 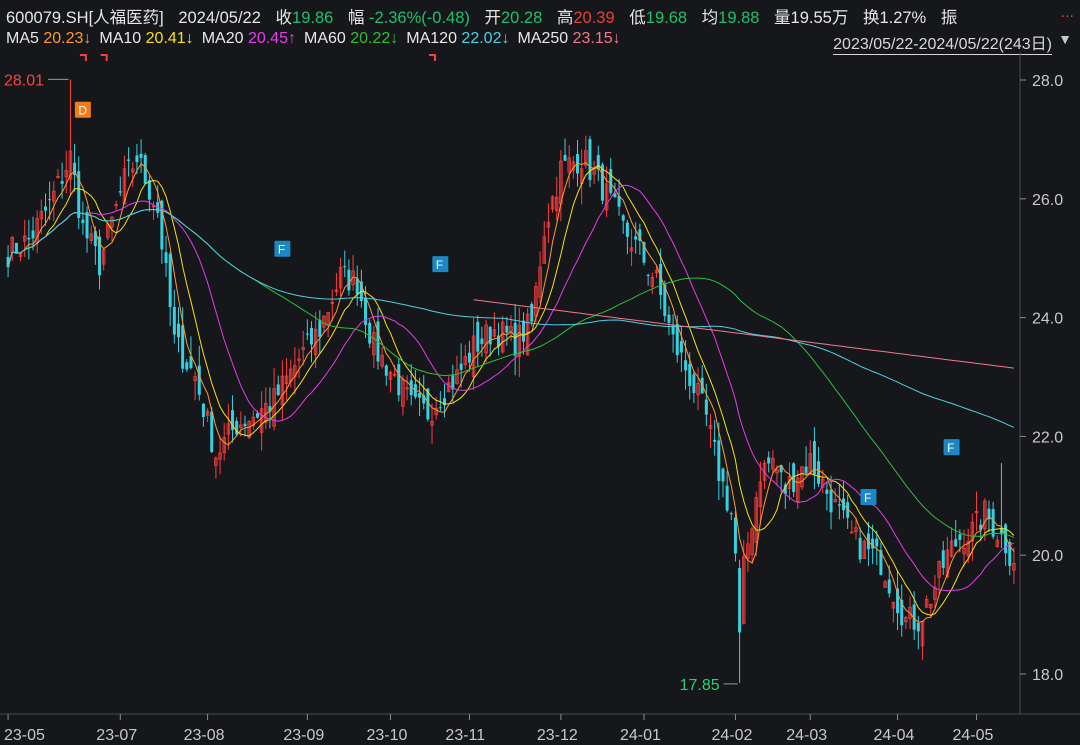 What do you see at coordinates (903, 18) in the screenshot?
I see `turnover-value: 1.27%` at bounding box center [903, 18].